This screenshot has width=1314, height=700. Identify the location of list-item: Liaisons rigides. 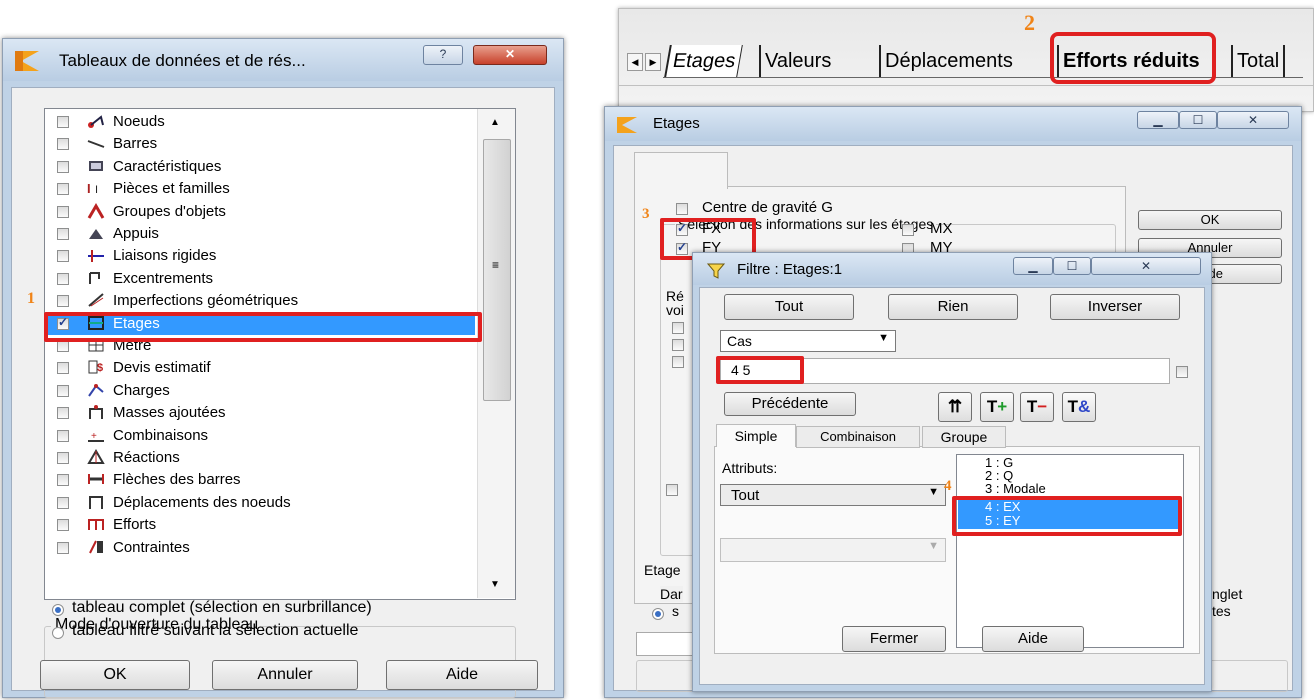
(260, 256).